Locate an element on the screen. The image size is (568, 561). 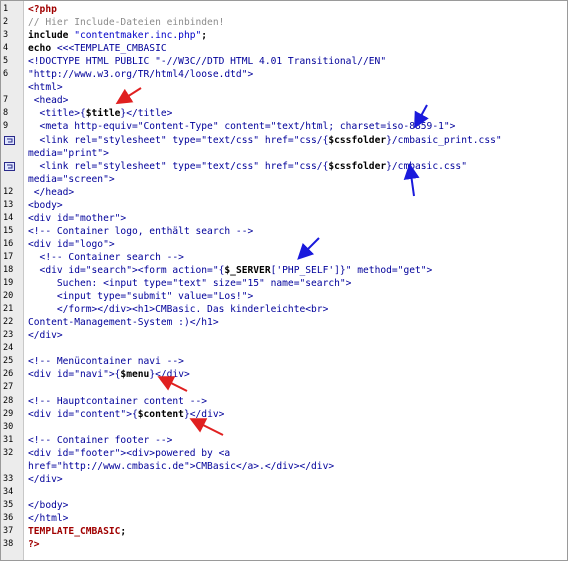
line-number: 31 is located at coordinates (8, 439).